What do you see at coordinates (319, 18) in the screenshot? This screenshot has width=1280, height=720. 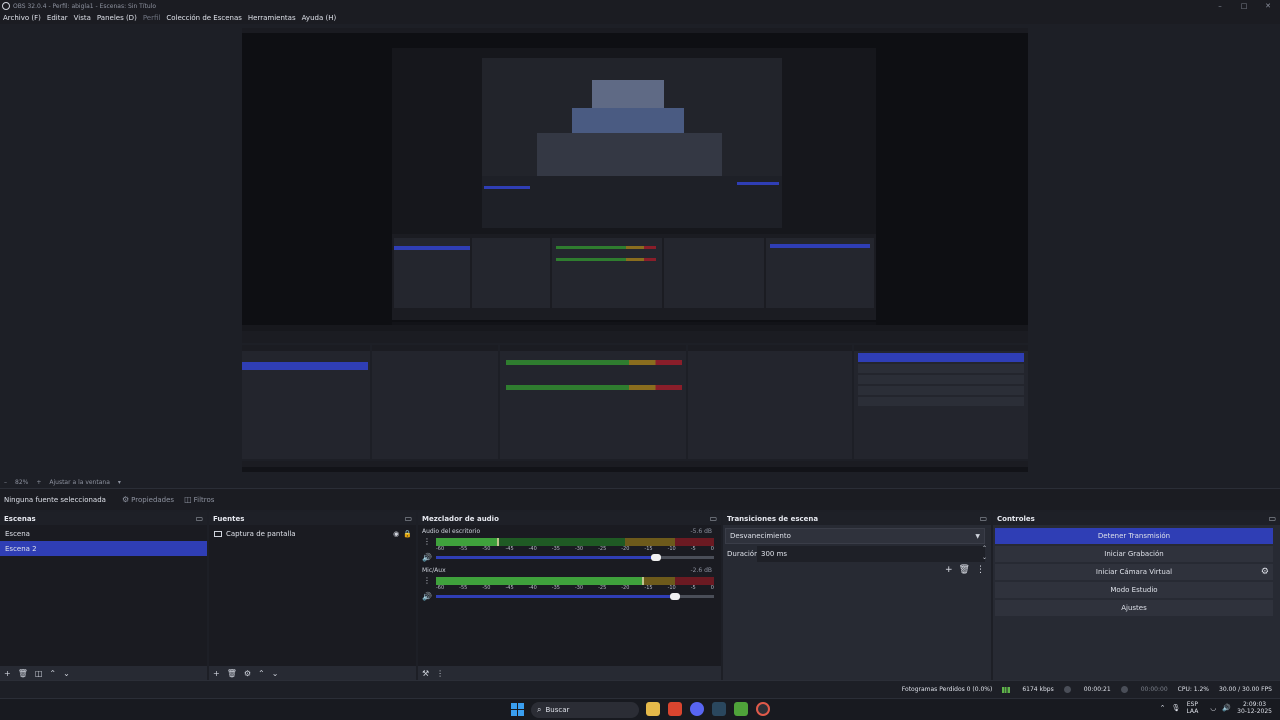 I see `menu-ayuda: Ayuda (H)` at bounding box center [319, 18].